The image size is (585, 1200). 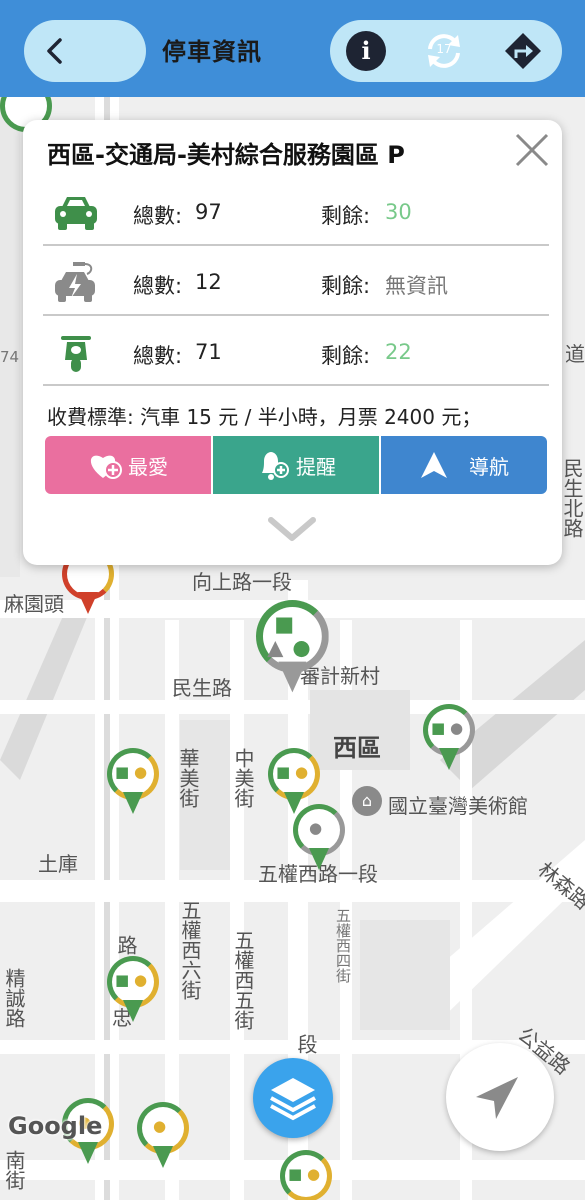 I want to click on parking-pin-selected: ■ ▲ ●, so click(x=292, y=649).